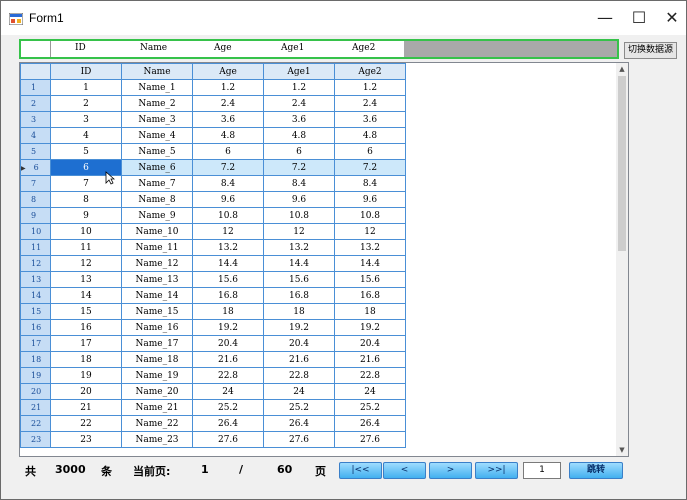 This screenshot has width=687, height=500. What do you see at coordinates (228, 439) in the screenshot?
I see `cell-age: 27.6` at bounding box center [228, 439].